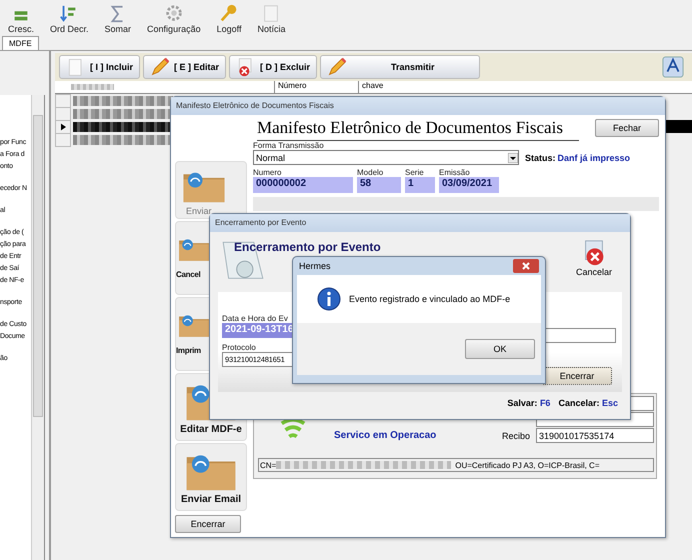  I want to click on field-label: Serie, so click(415, 172).